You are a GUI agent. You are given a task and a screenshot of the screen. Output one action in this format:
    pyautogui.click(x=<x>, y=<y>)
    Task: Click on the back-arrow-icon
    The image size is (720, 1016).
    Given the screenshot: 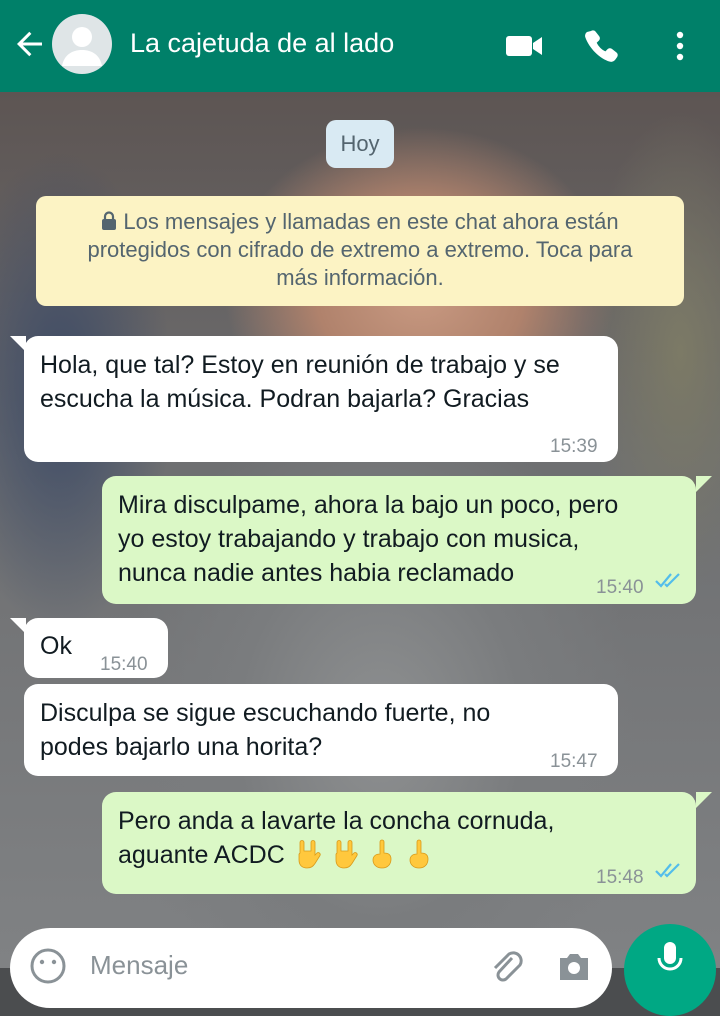 What is the action you would take?
    pyautogui.click(x=30, y=44)
    